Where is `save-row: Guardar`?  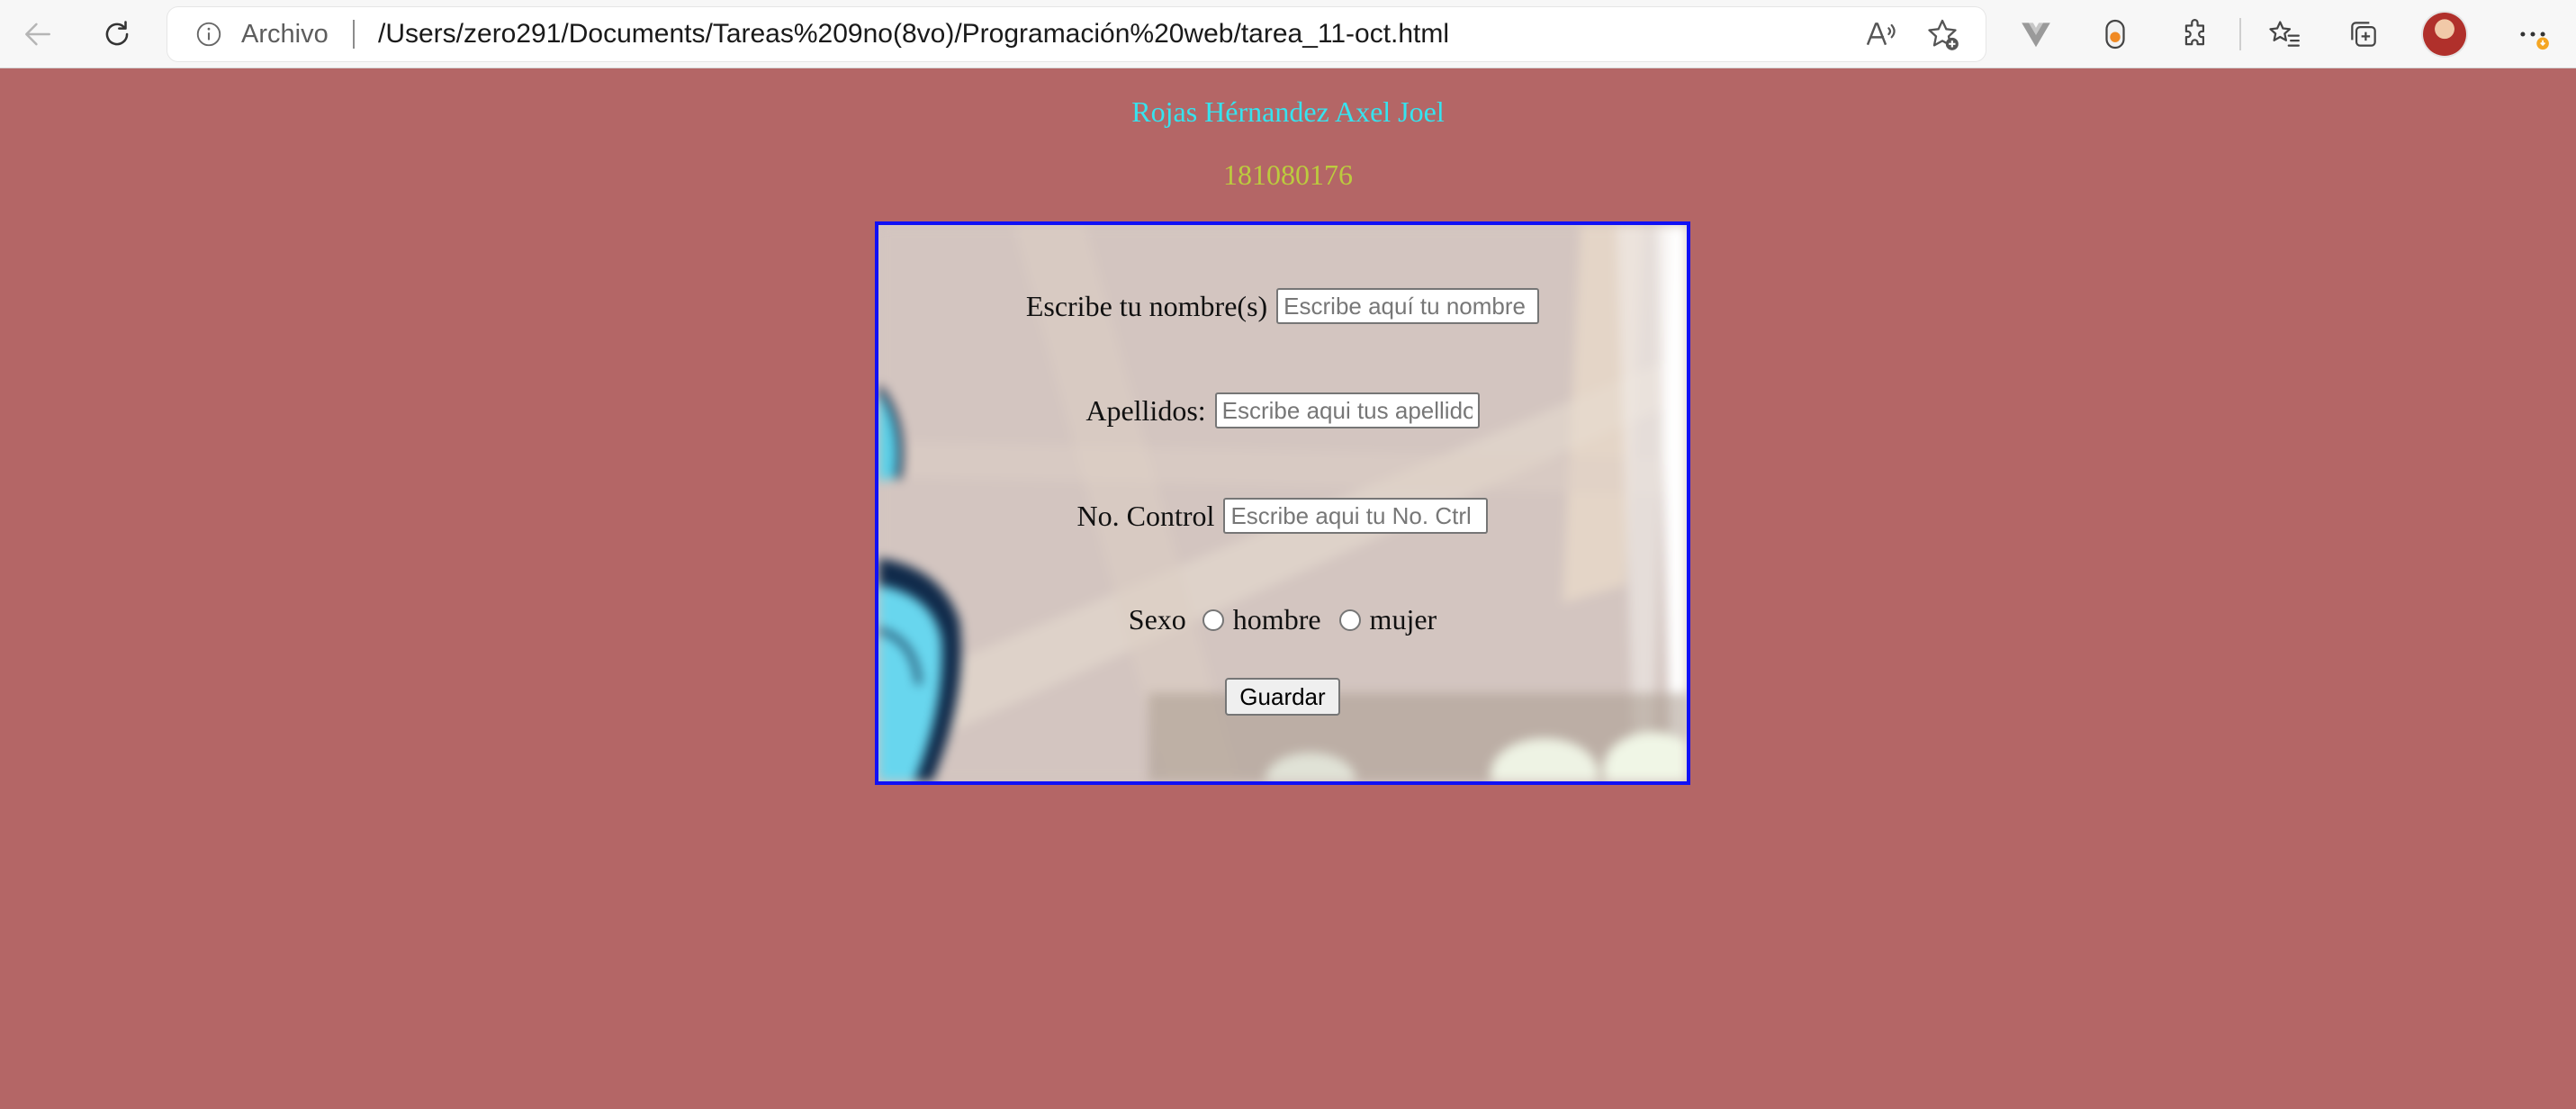
save-row: Guardar is located at coordinates (1282, 697).